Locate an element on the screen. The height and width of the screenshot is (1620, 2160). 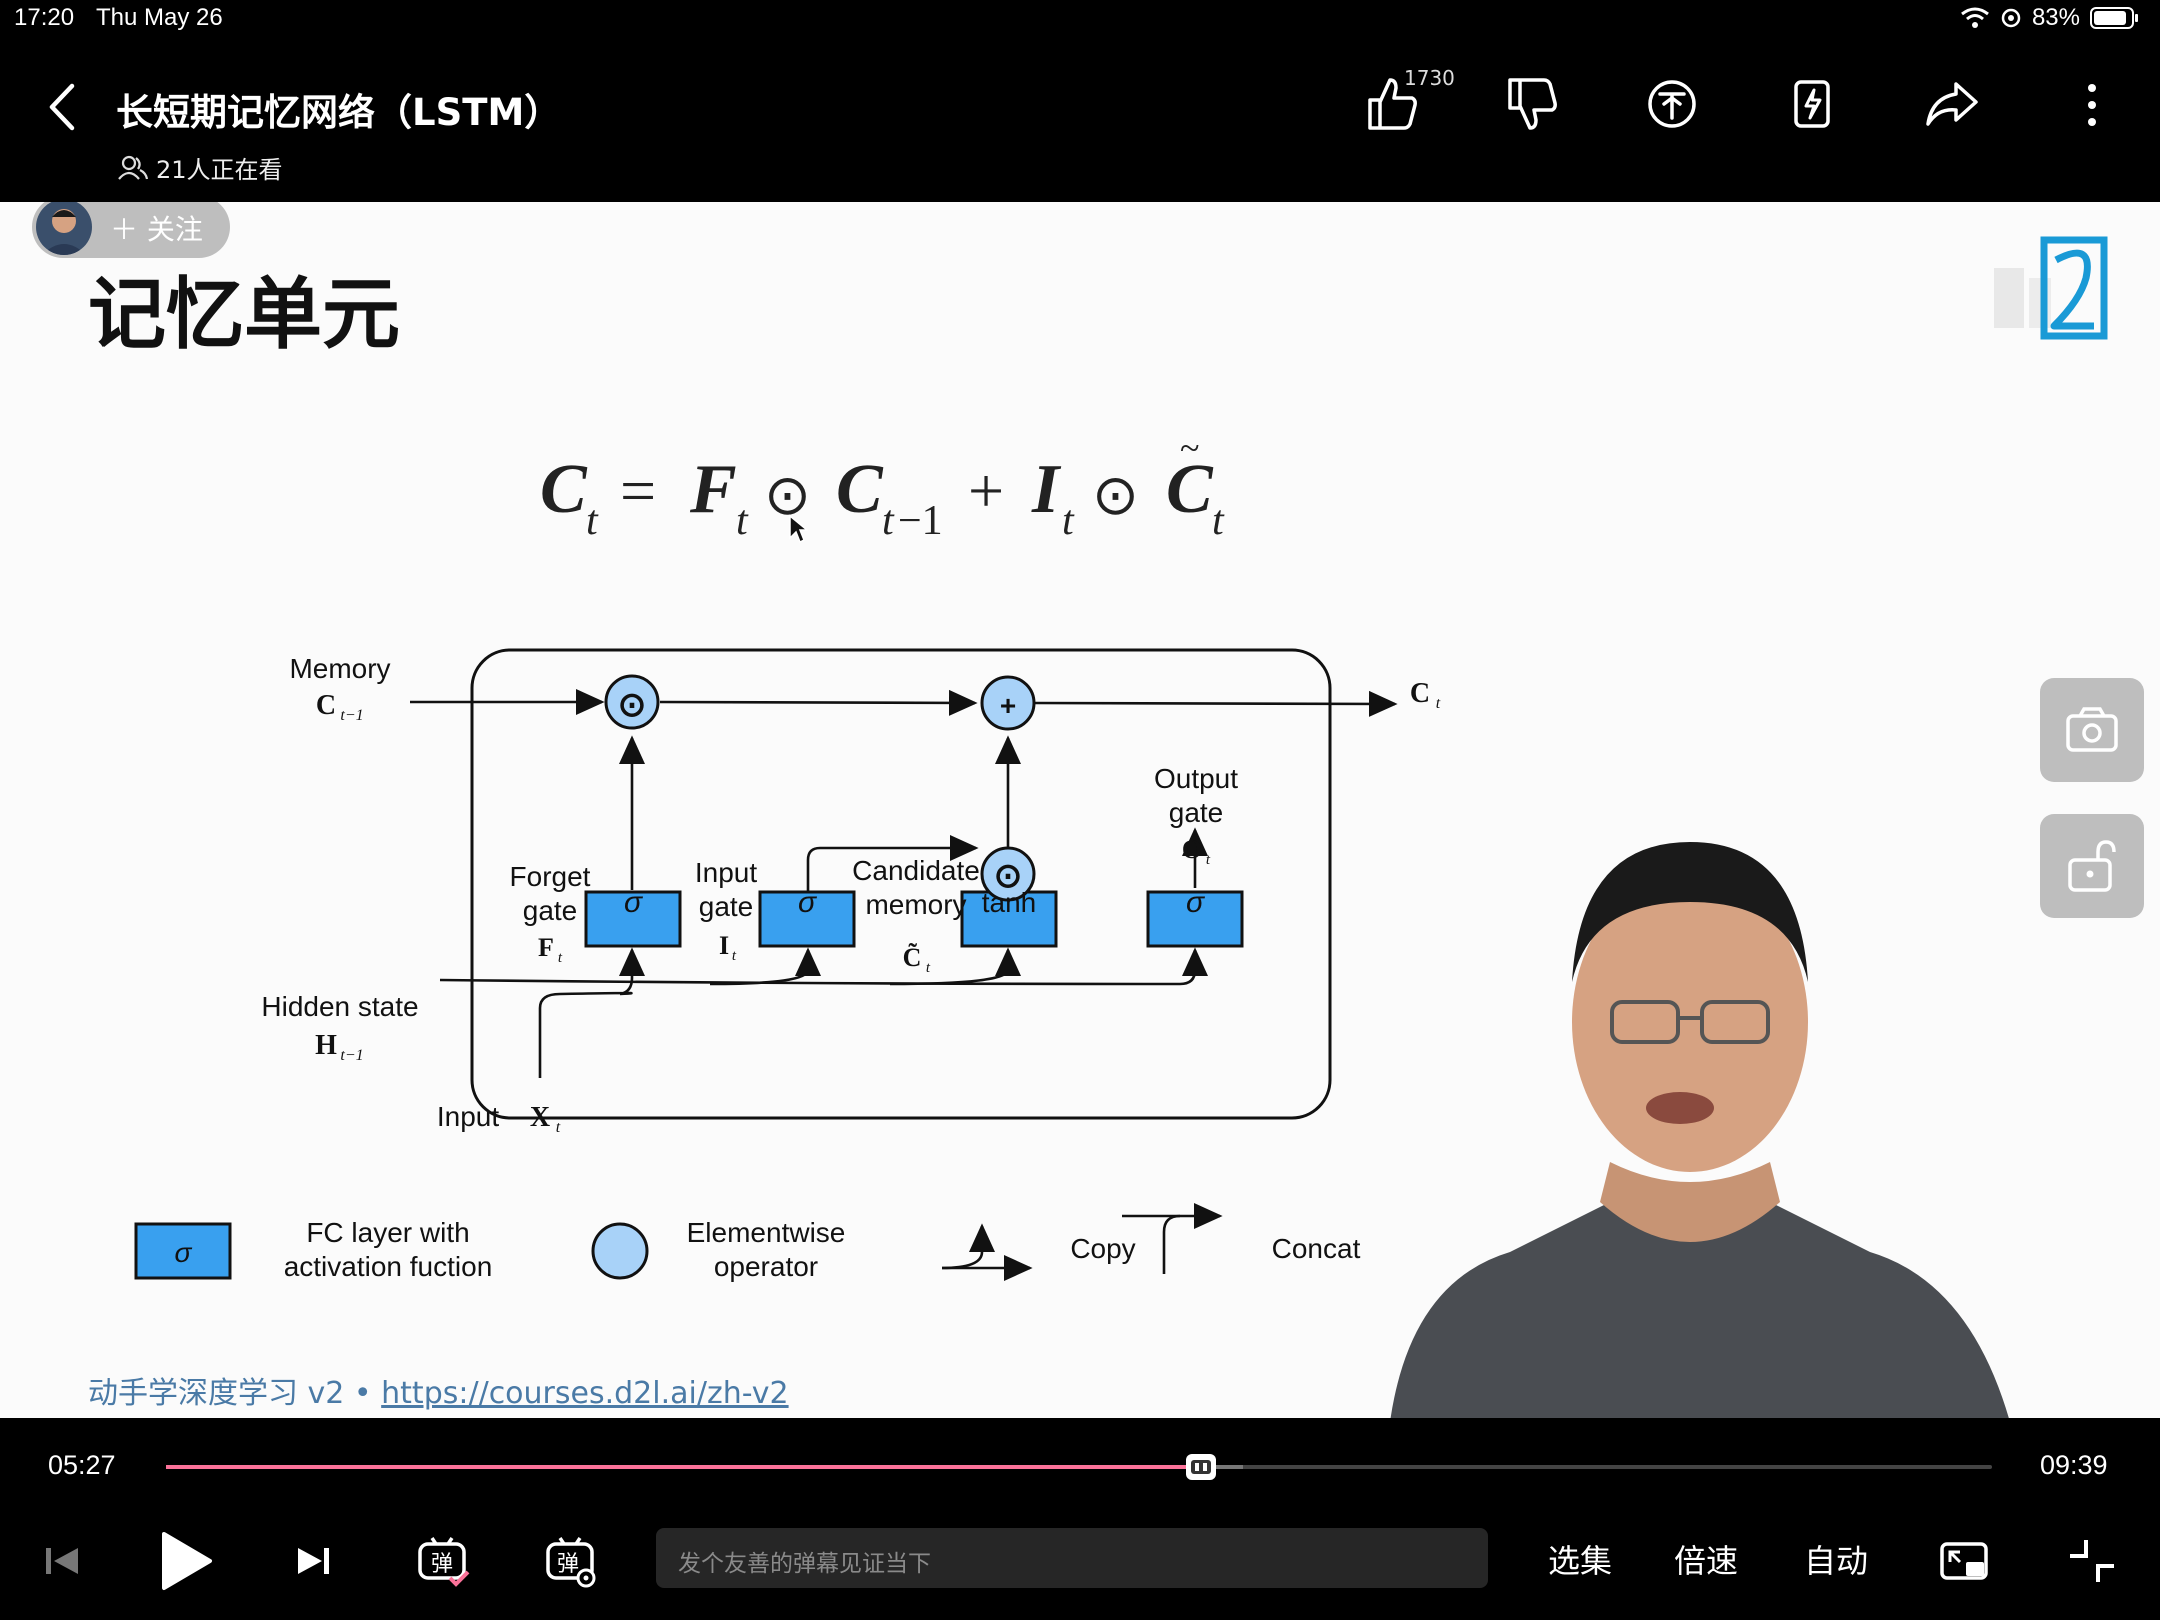
thumb-down-icon is located at coordinates (1532, 104).